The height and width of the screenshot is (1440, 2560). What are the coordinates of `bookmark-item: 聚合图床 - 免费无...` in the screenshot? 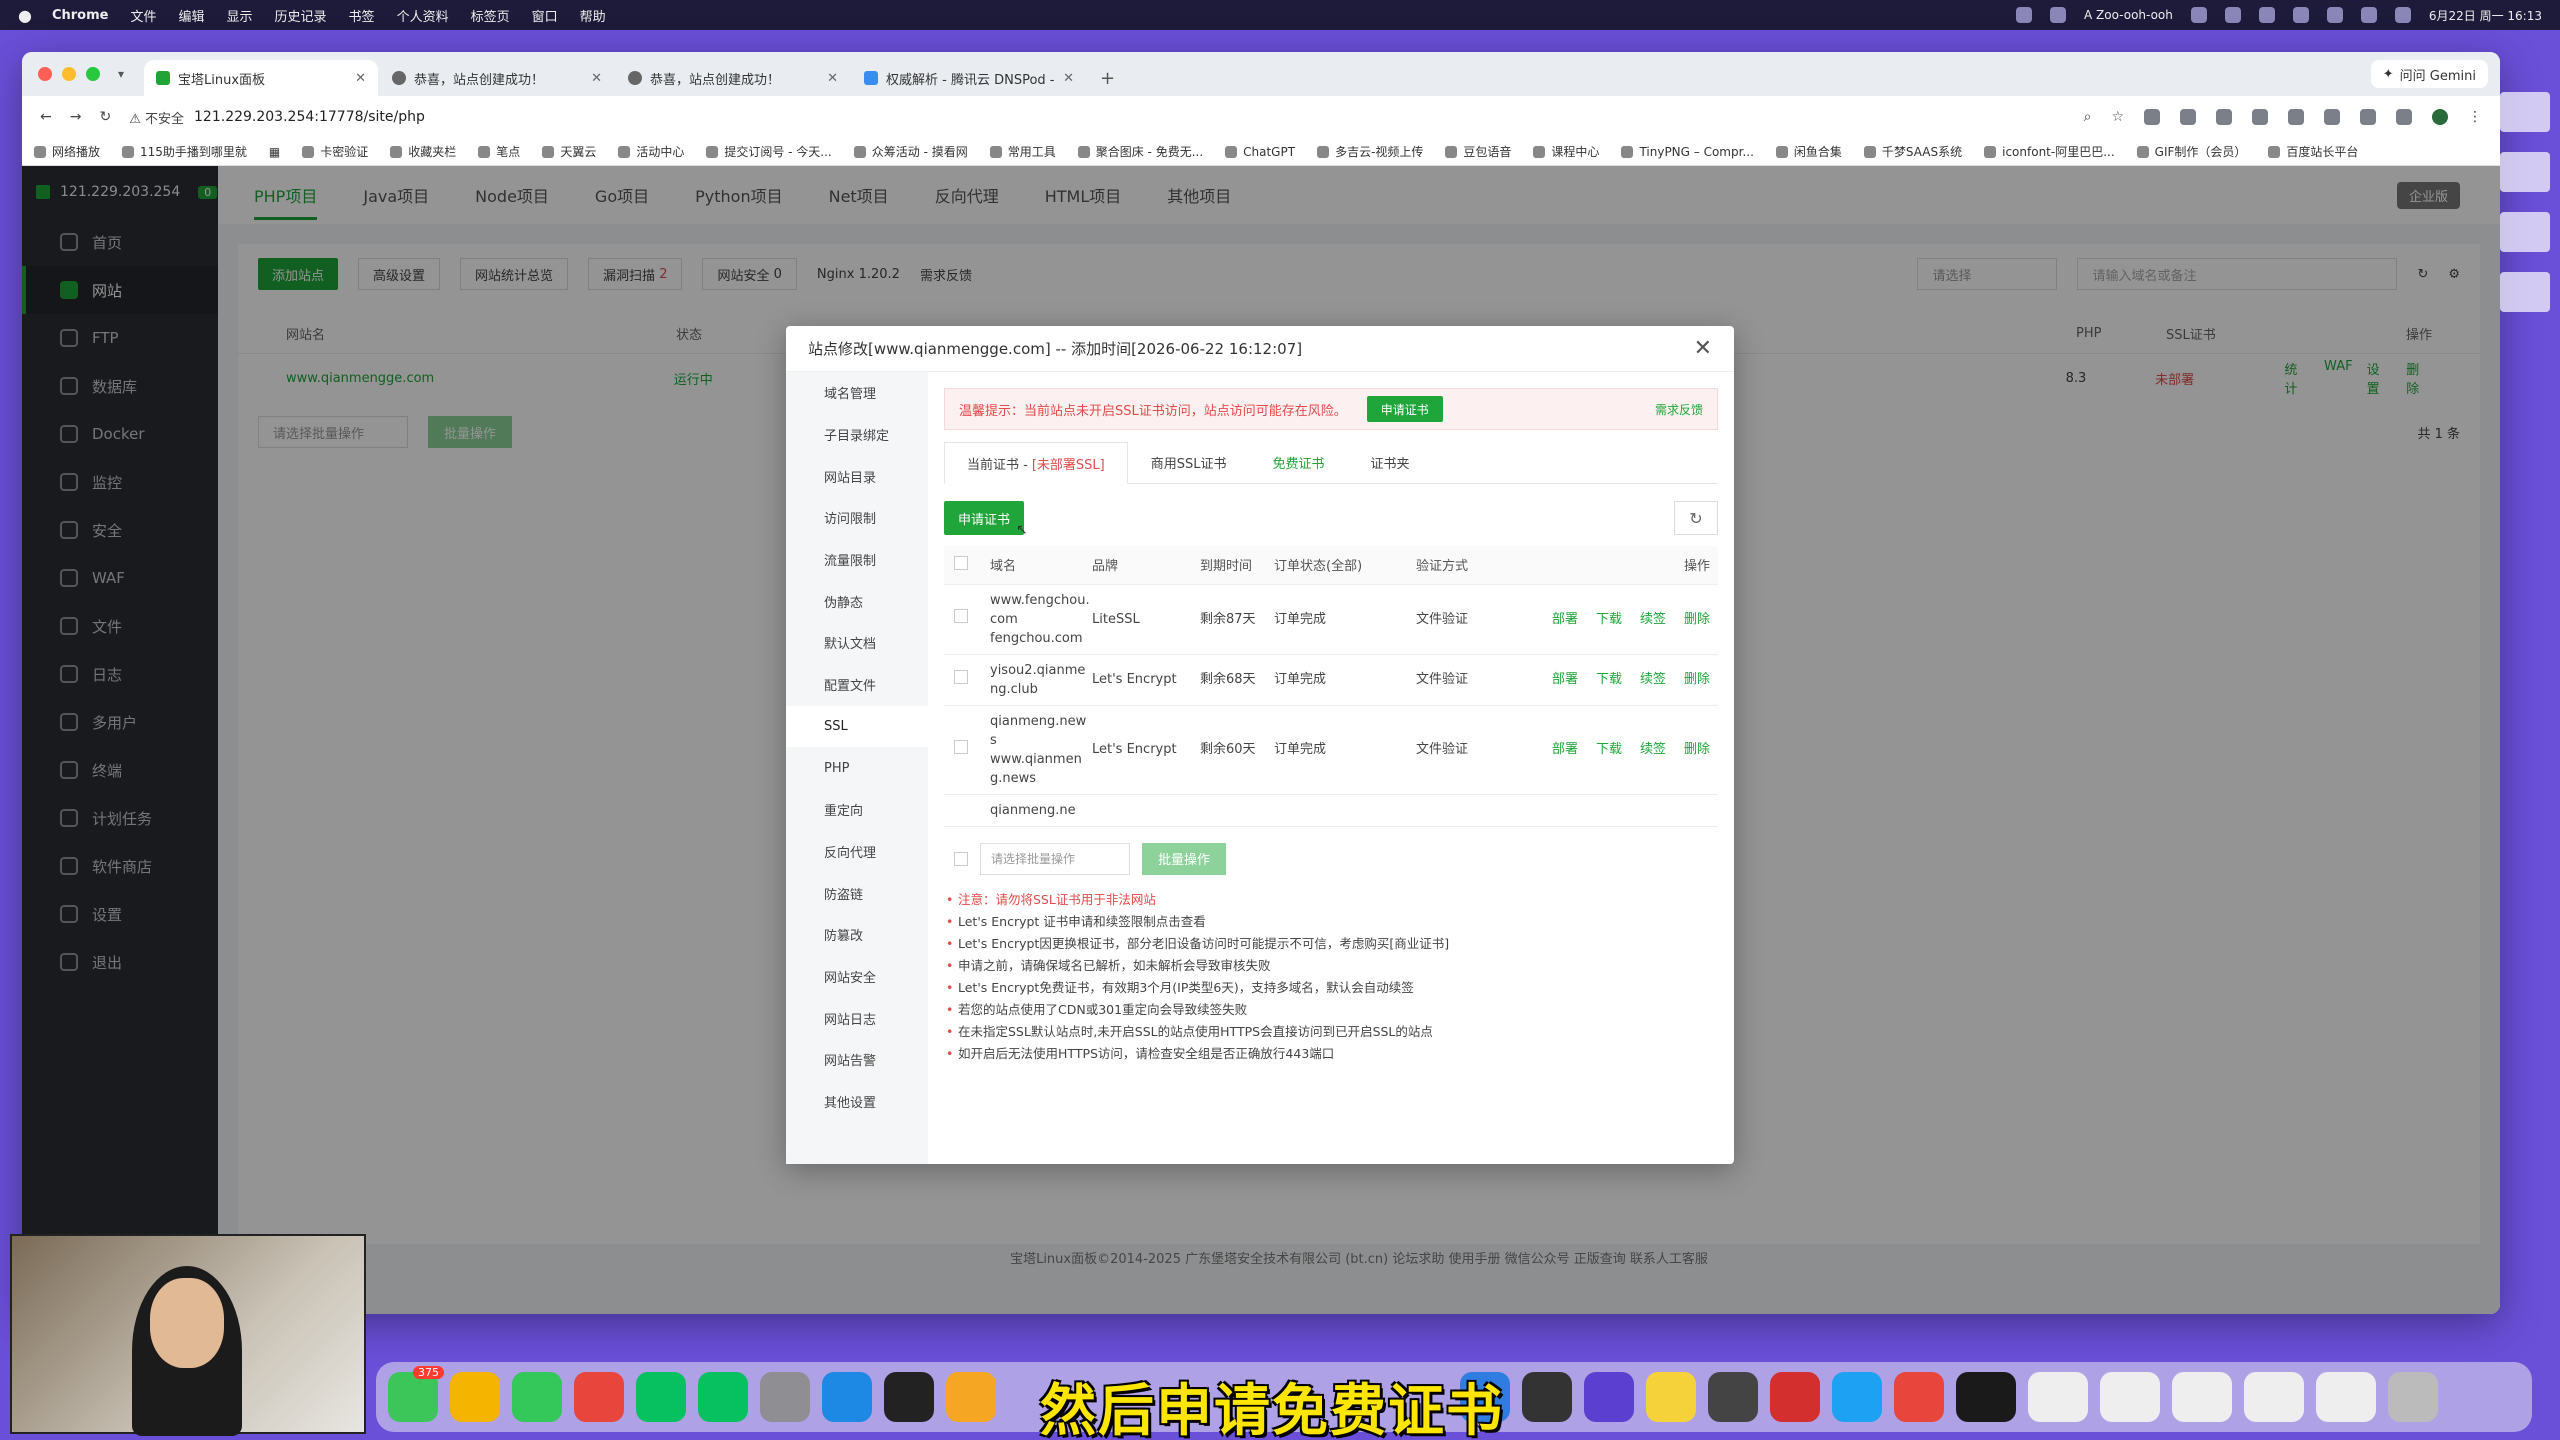 It's located at (1140, 151).